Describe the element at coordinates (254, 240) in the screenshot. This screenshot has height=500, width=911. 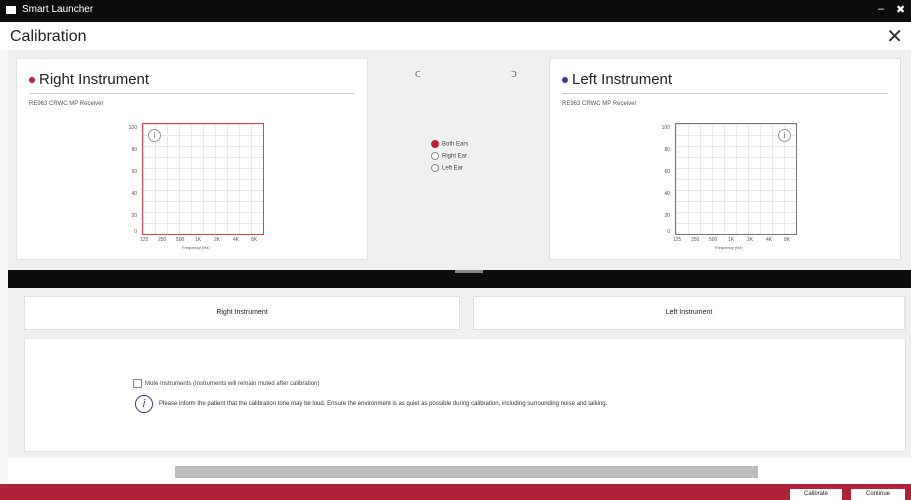
I see `right-xtick: 8K` at that location.